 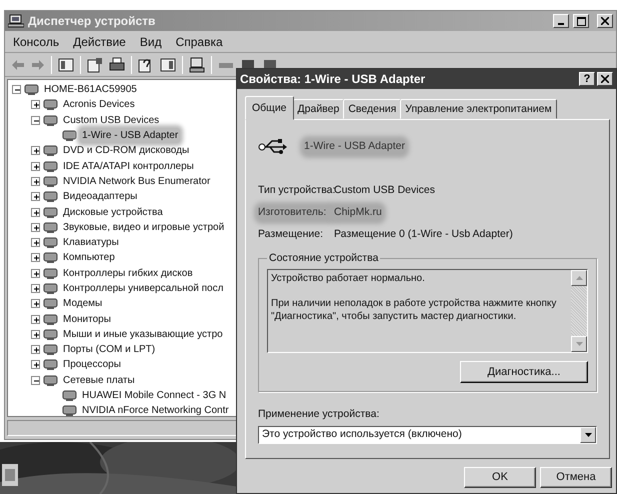 I want to click on tree-item: DVD и CD-ROM дисководы, so click(x=126, y=150).